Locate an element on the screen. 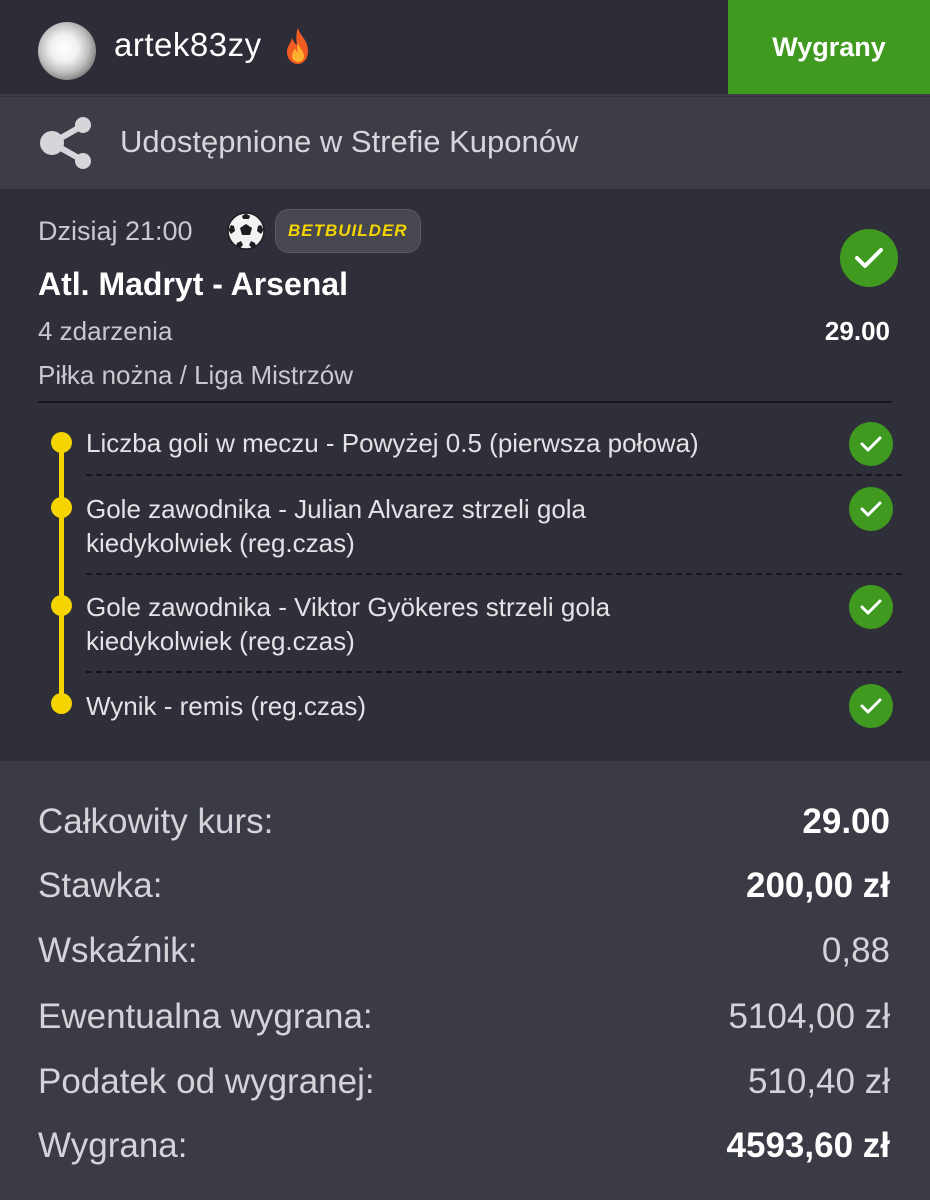 This screenshot has height=1200, width=930. fire-icon is located at coordinates (297, 46).